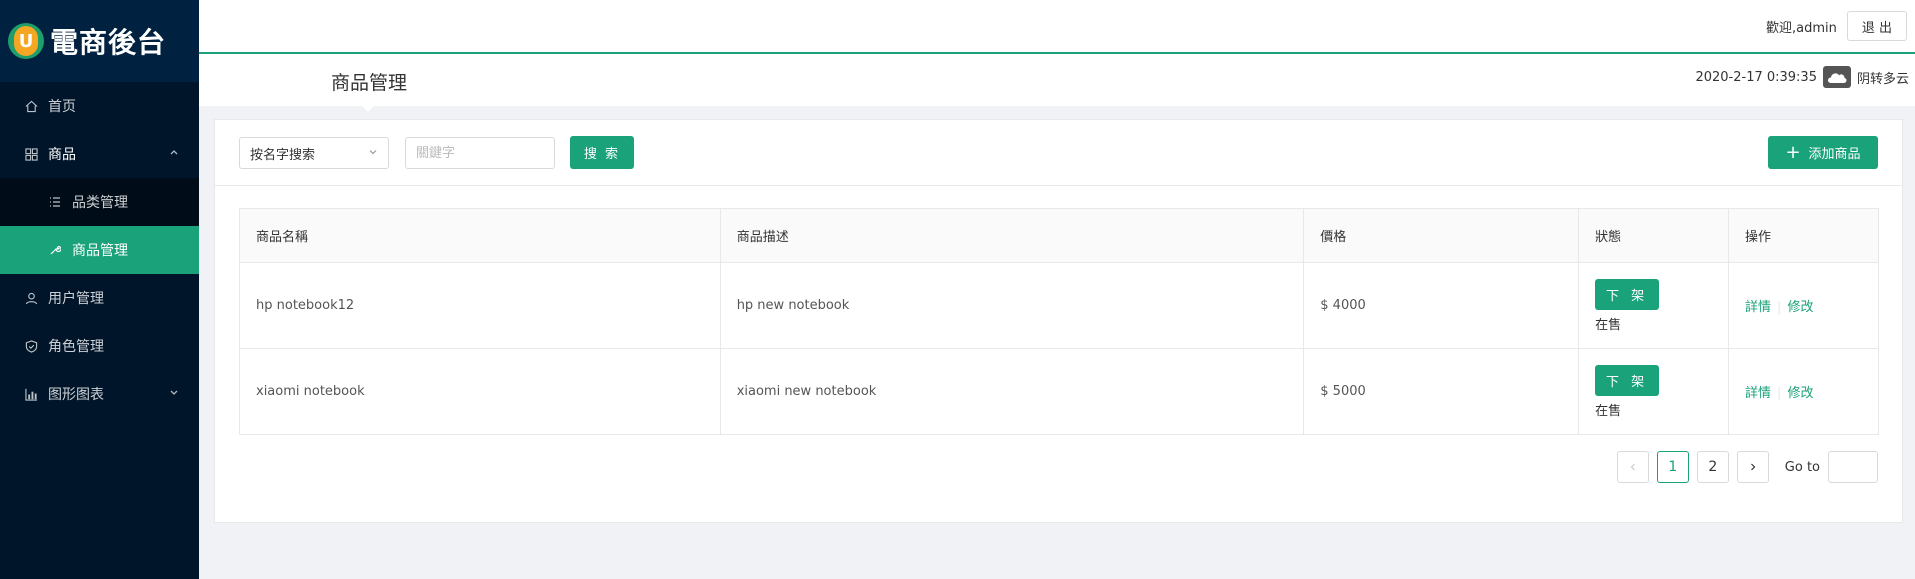  Describe the element at coordinates (55, 202) in the screenshot. I see `list-icon` at that location.